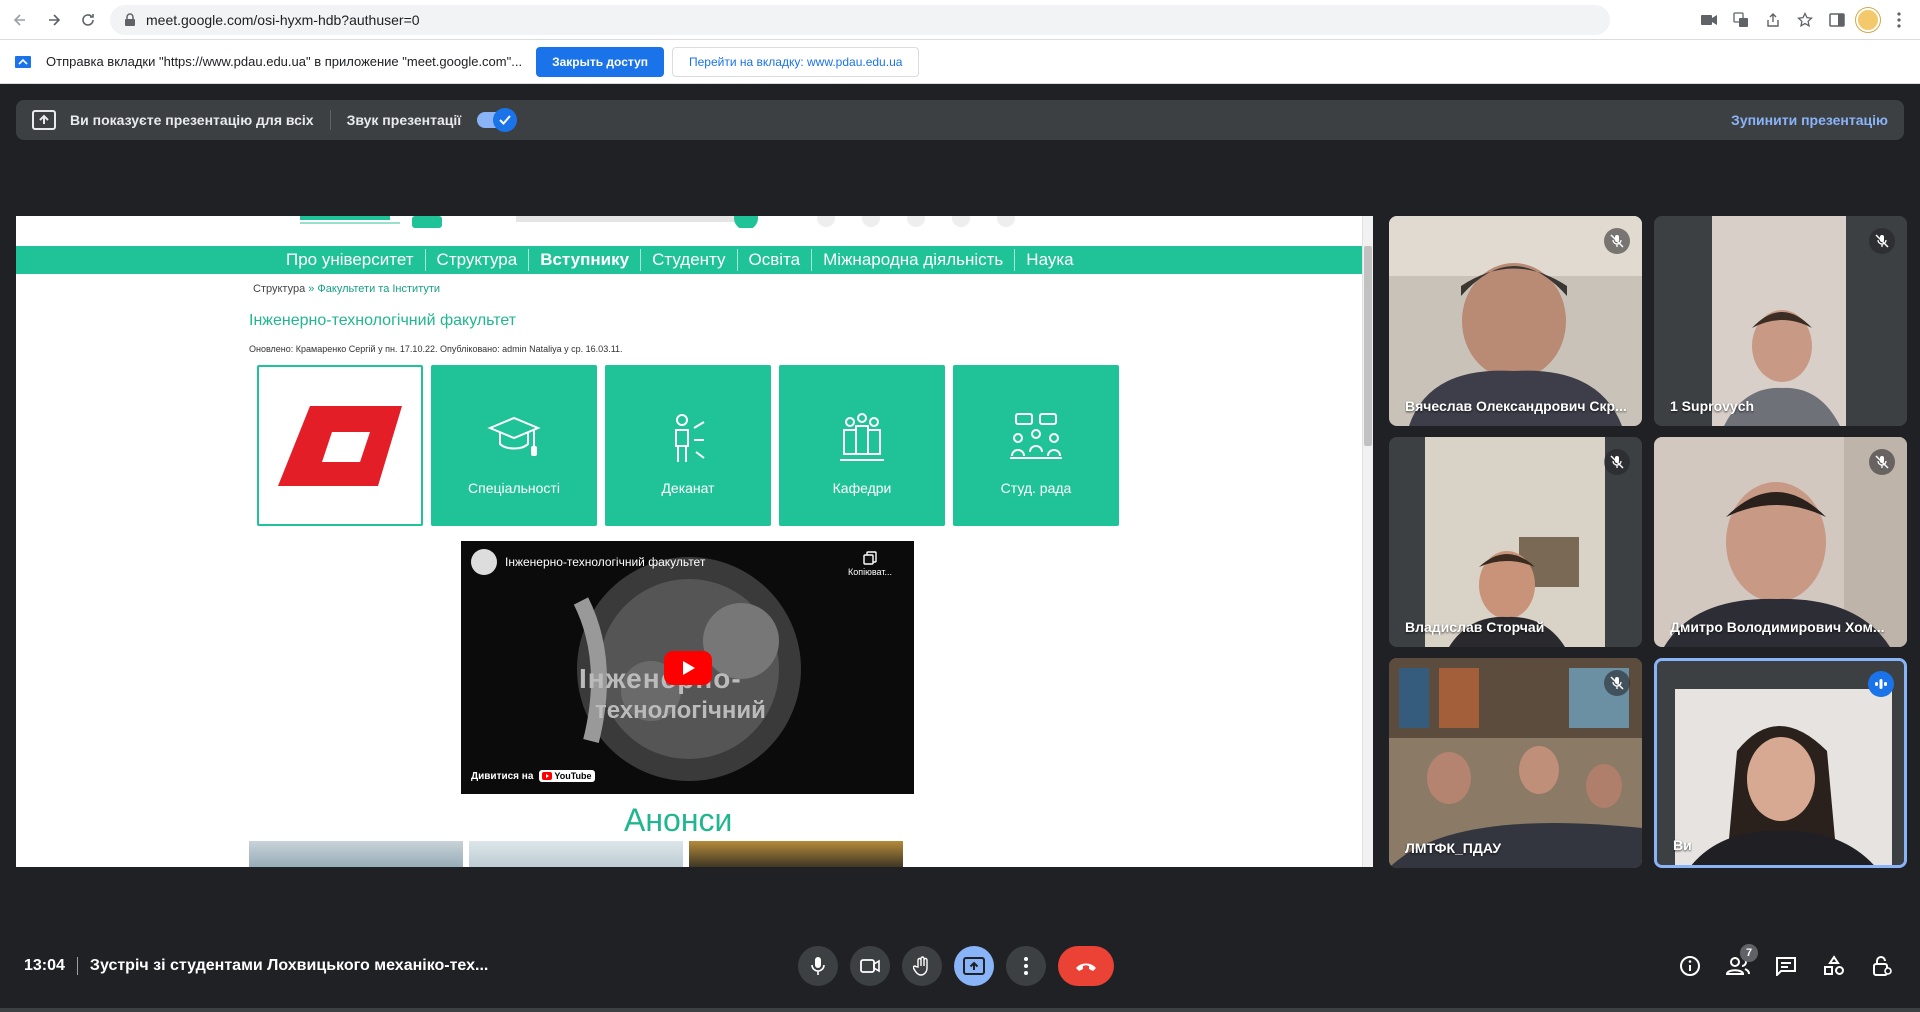  I want to click on breadcrumb-faculties-link: Факультети та Інститути, so click(378, 289).